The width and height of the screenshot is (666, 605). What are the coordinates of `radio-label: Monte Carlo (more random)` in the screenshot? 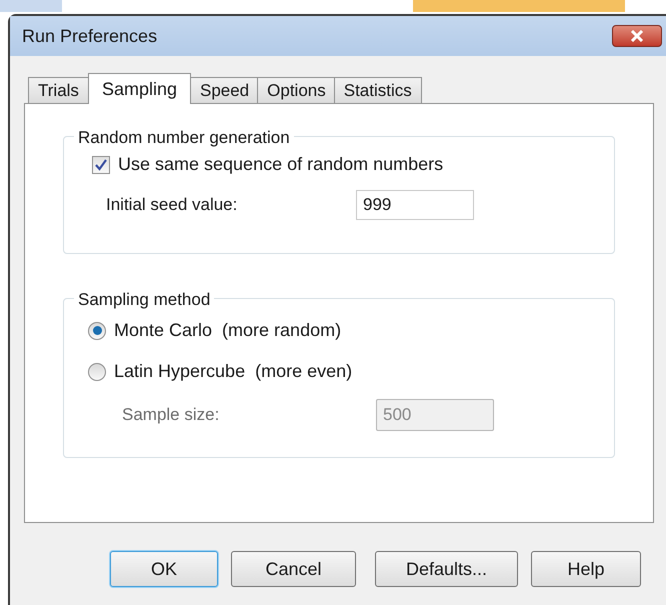 It's located at (228, 330).